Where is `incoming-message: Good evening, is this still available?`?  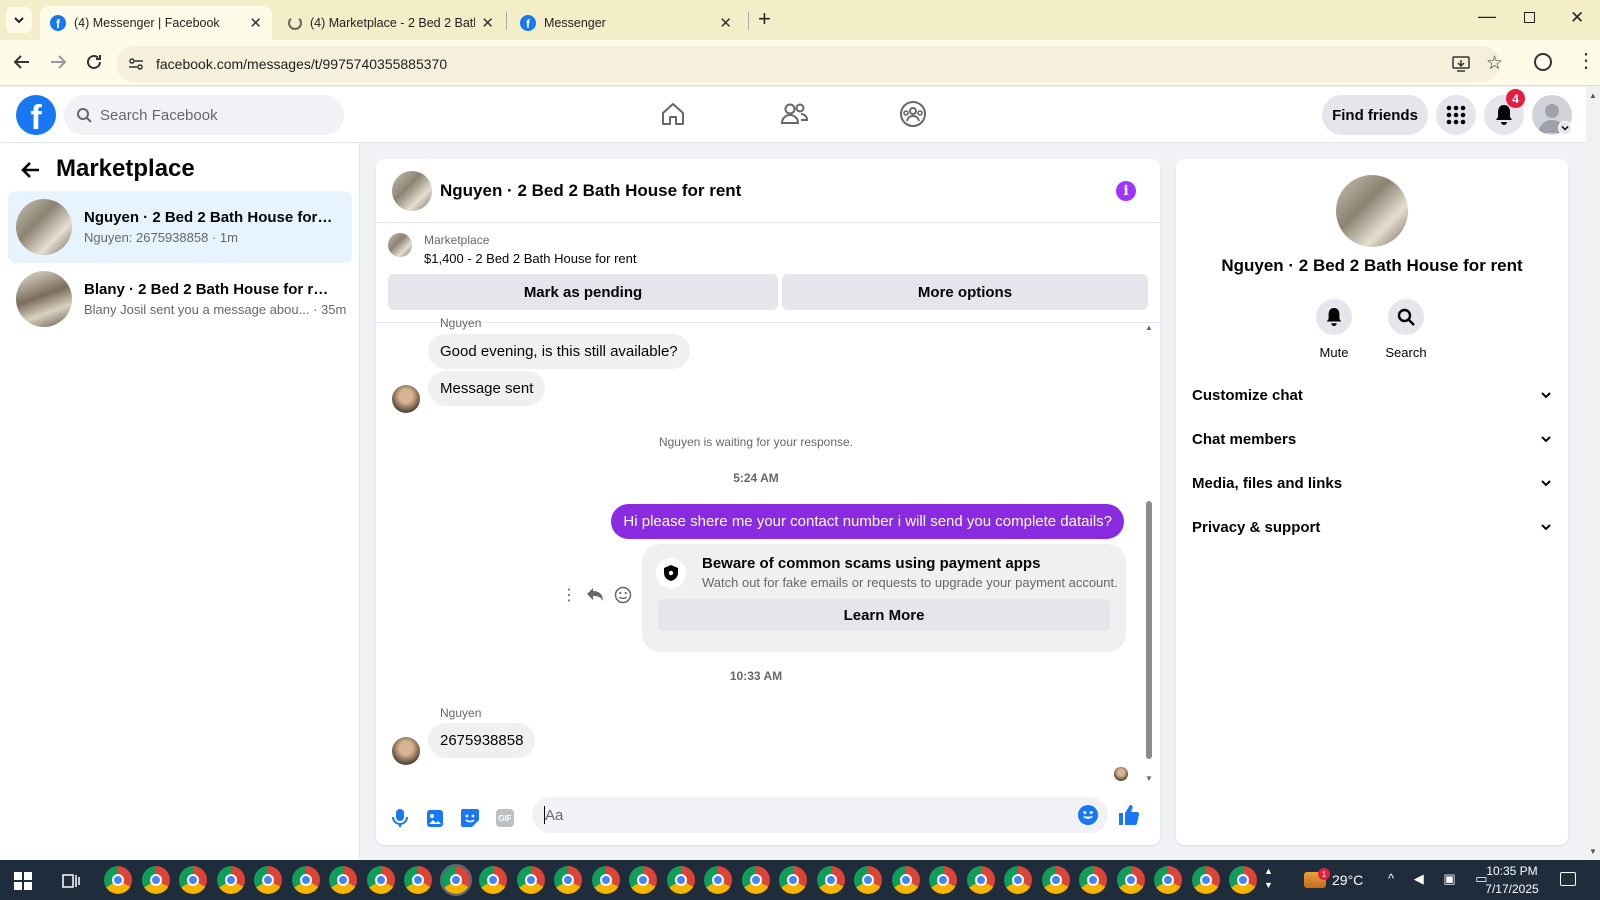 incoming-message: Good evening, is this still available? is located at coordinates (559, 351).